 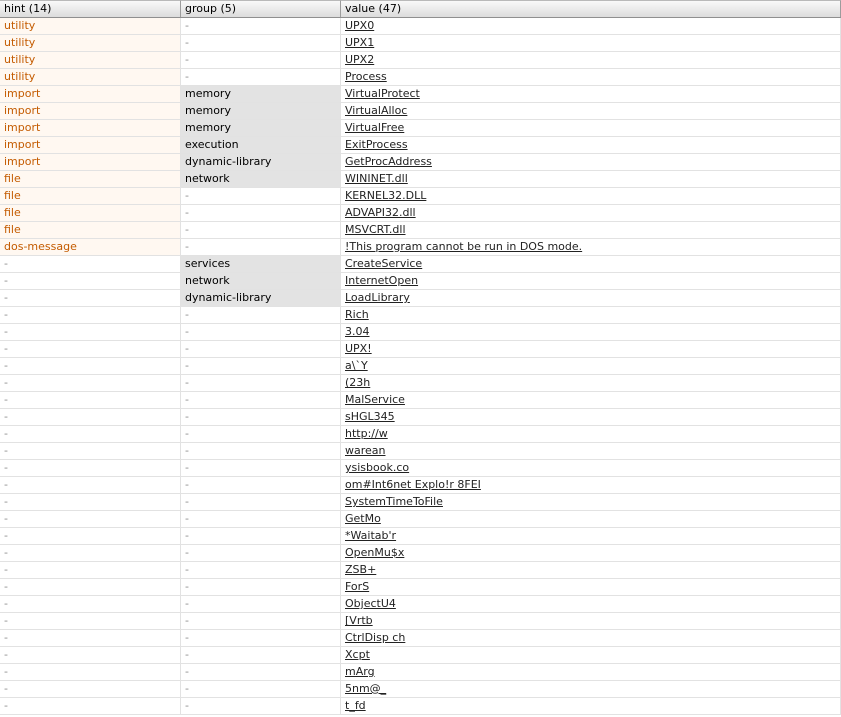 What do you see at coordinates (357, 314) in the screenshot?
I see `value-link: Rich` at bounding box center [357, 314].